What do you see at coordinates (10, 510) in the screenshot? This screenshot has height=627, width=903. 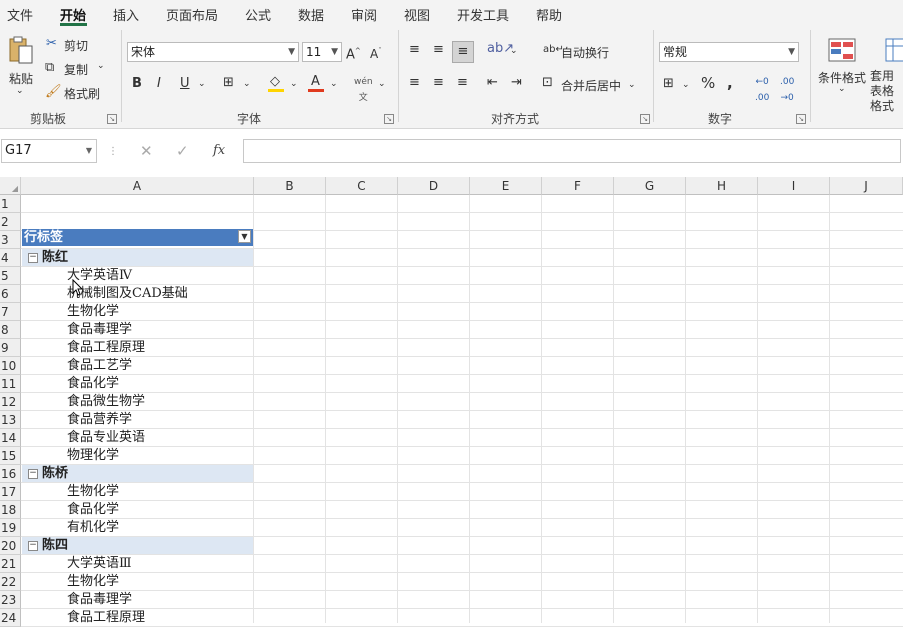 I see `row-header: 18` at bounding box center [10, 510].